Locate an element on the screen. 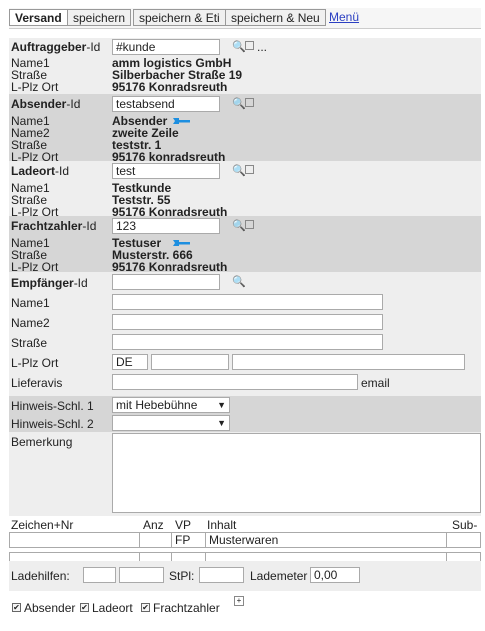 Image resolution: width=485 pixels, height=631 pixels. empfaenger-name1-input is located at coordinates (247, 302).